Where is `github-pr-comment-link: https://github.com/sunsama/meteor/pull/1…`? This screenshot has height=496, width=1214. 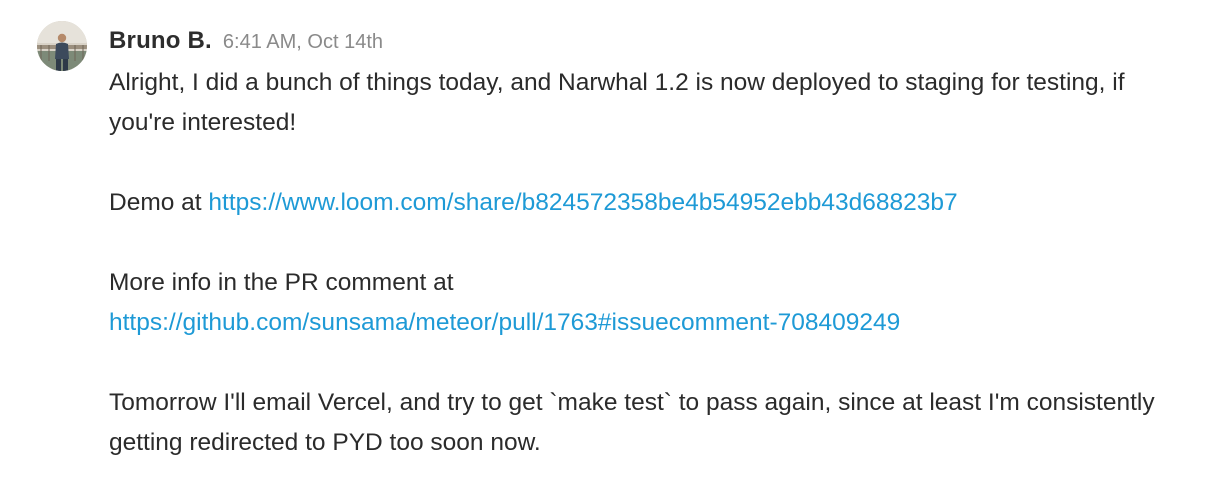
github-pr-comment-link: https://github.com/sunsama/meteor/pull/1… is located at coordinates (504, 322).